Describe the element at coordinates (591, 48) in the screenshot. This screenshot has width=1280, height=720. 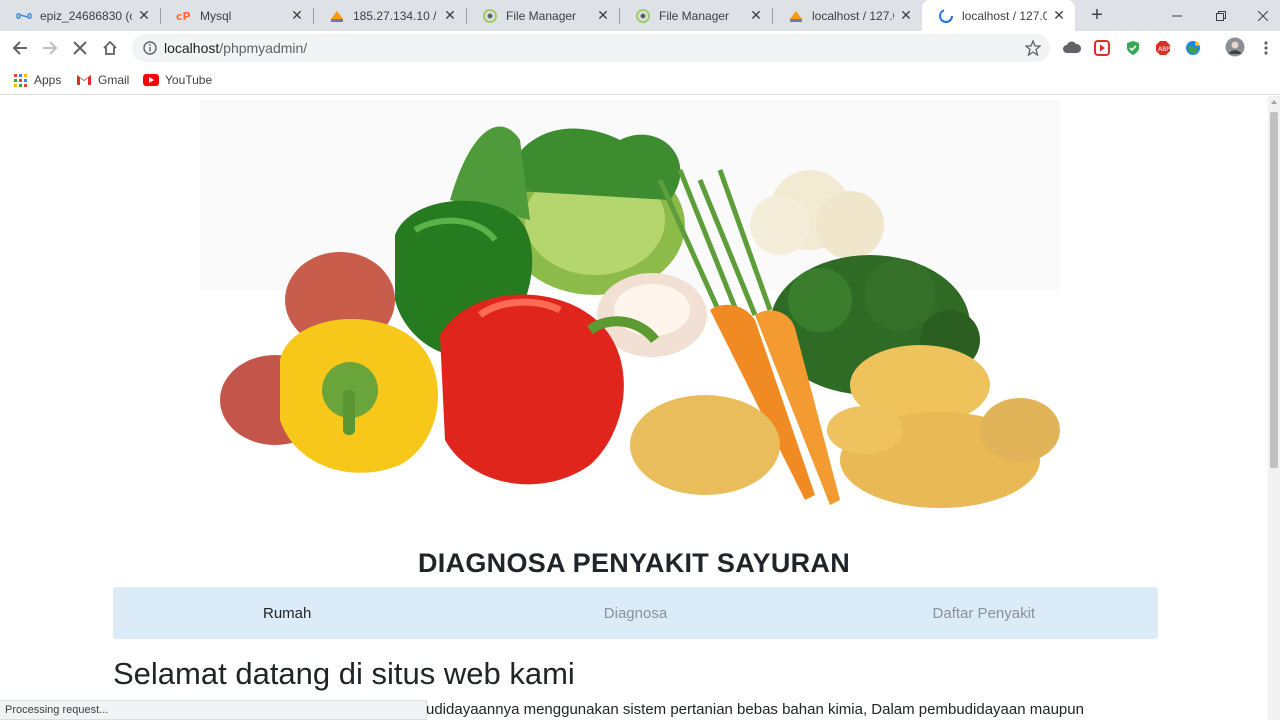
I see `address-bar: localhost/phpmyadmin/` at that location.